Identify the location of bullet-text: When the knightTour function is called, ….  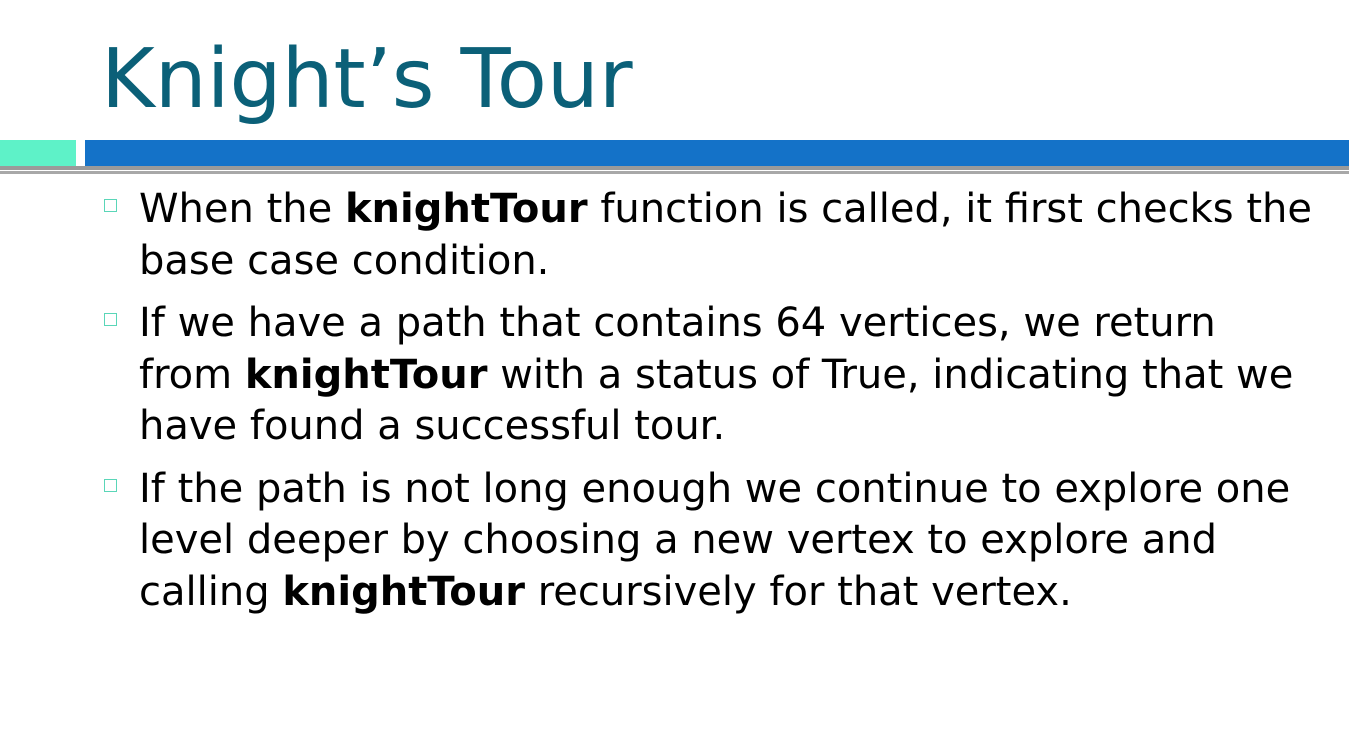
(725, 235).